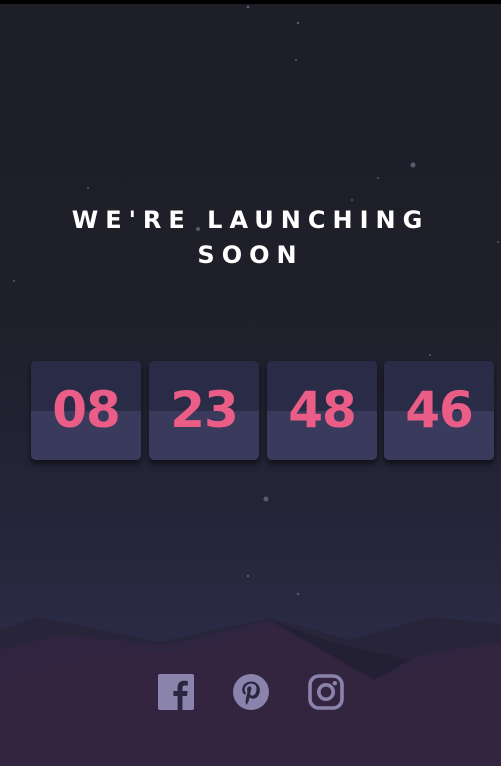  I want to click on countdown-hours-value: 23, so click(204, 410).